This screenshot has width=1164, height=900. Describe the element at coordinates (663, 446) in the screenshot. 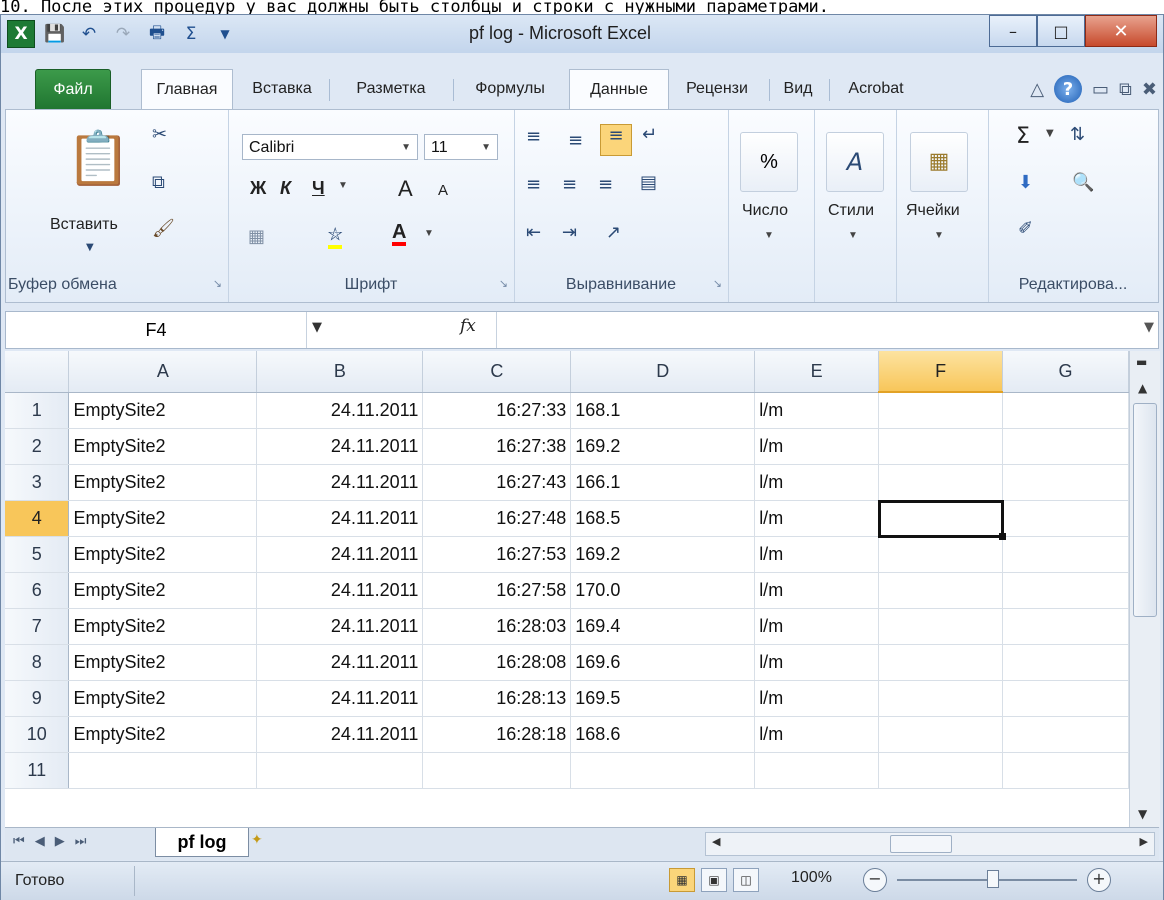

I see `cell: 169.2` at that location.